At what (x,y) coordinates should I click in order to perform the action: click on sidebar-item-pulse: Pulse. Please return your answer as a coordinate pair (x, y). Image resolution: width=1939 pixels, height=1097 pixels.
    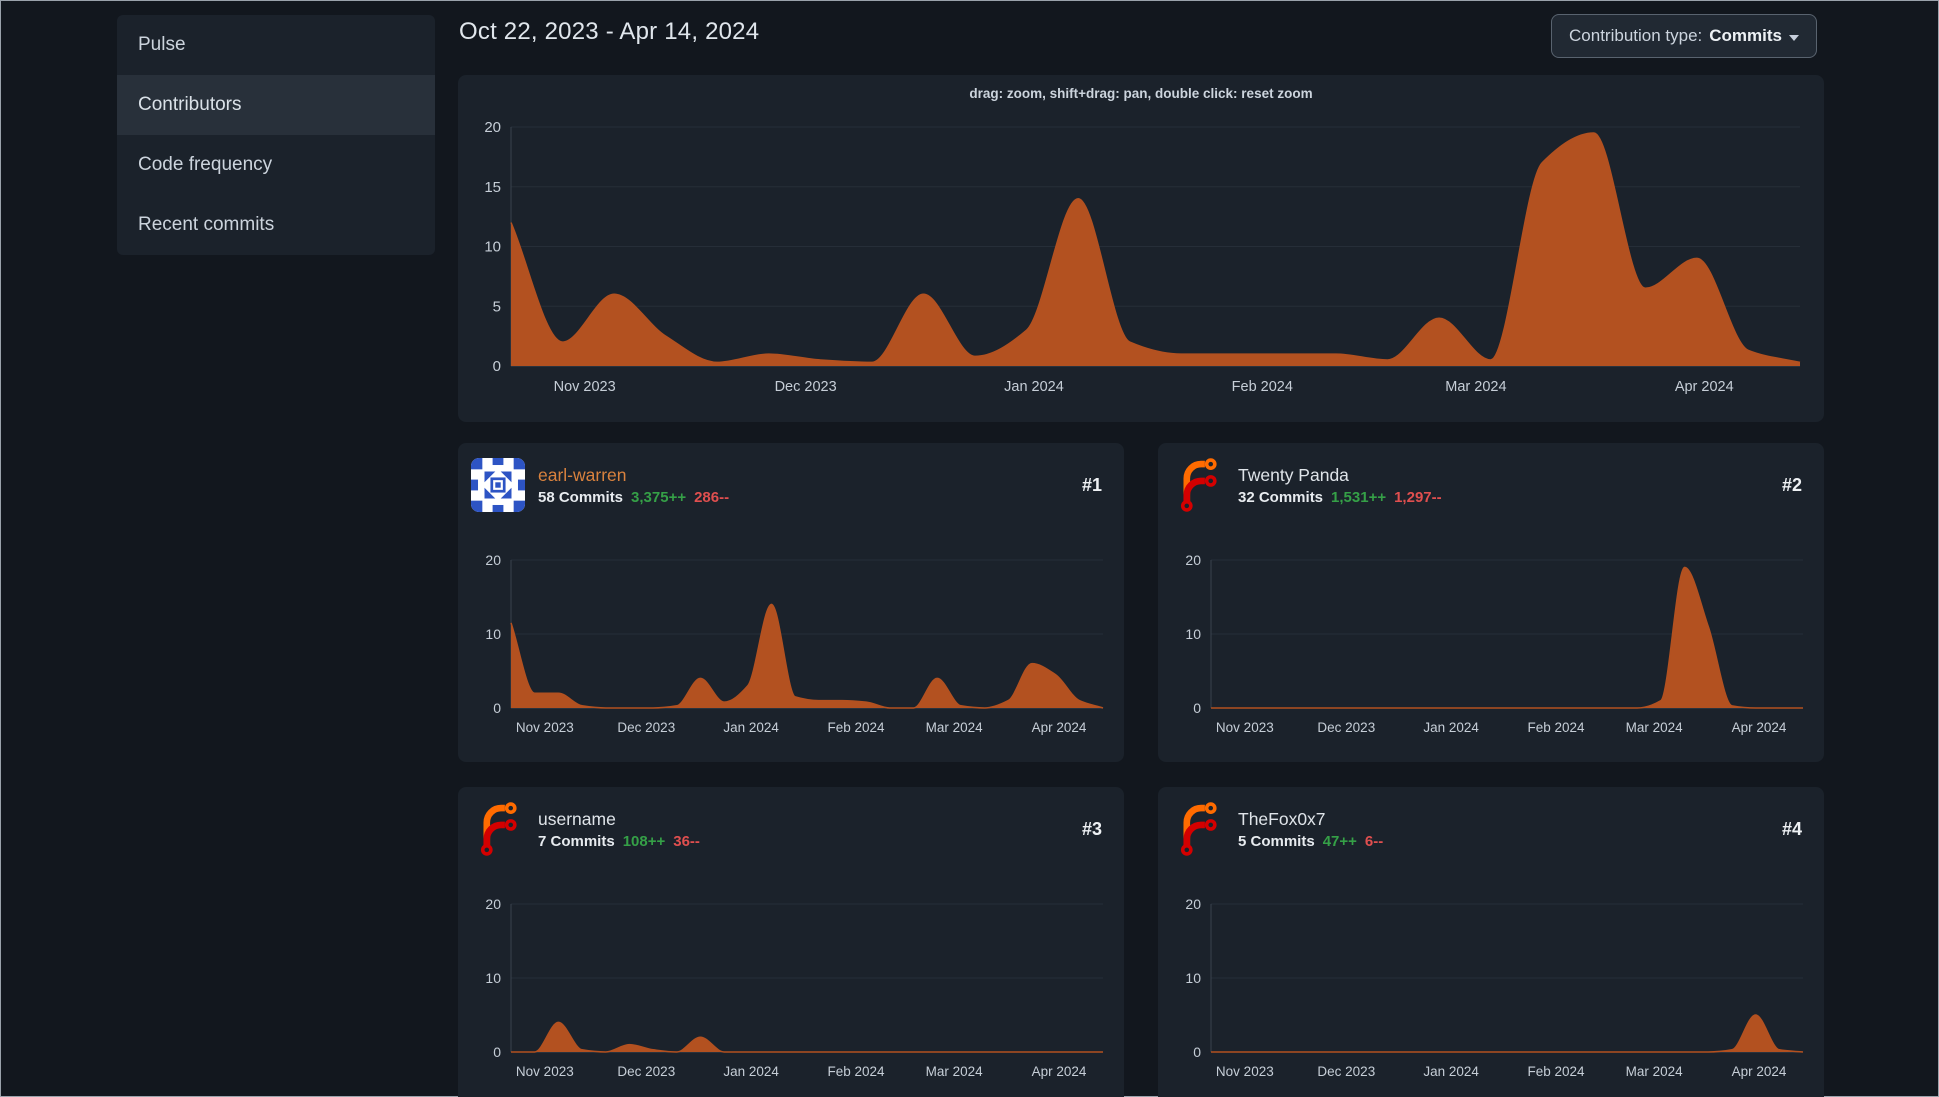
    Looking at the image, I should click on (276, 45).